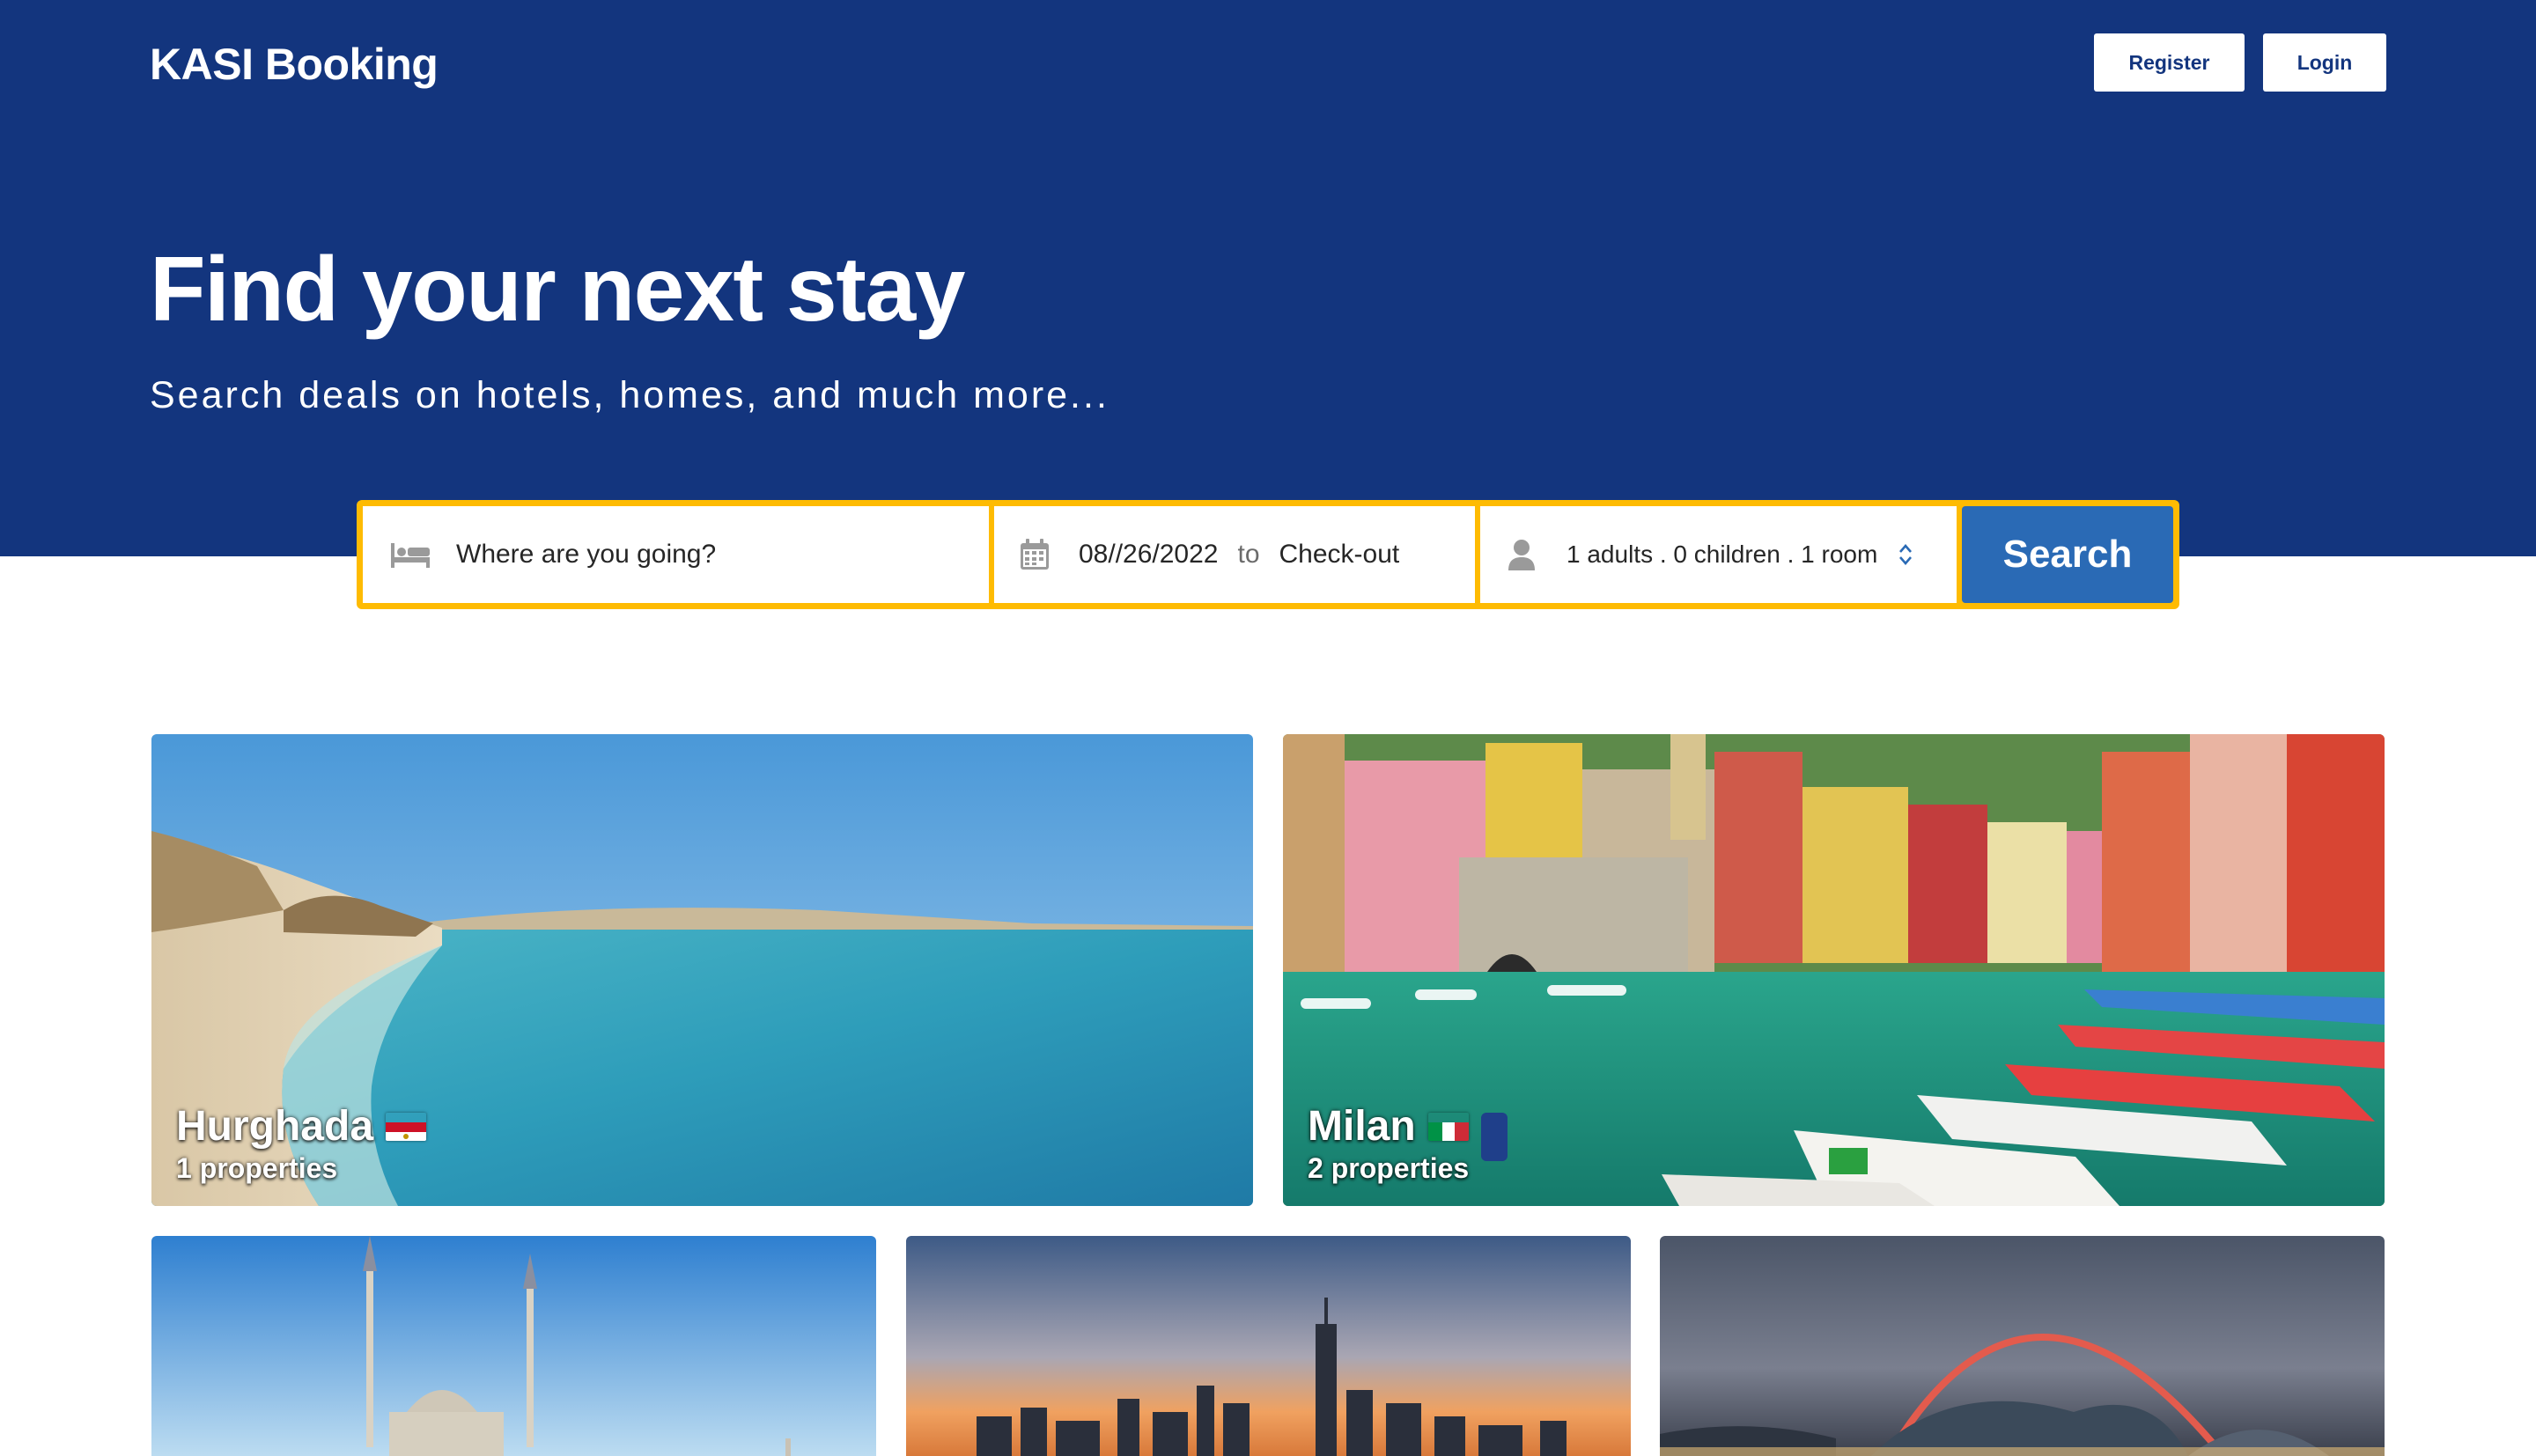 This screenshot has height=1456, width=2536. What do you see at coordinates (1362, 1126) in the screenshot?
I see `destination-name: Milan` at bounding box center [1362, 1126].